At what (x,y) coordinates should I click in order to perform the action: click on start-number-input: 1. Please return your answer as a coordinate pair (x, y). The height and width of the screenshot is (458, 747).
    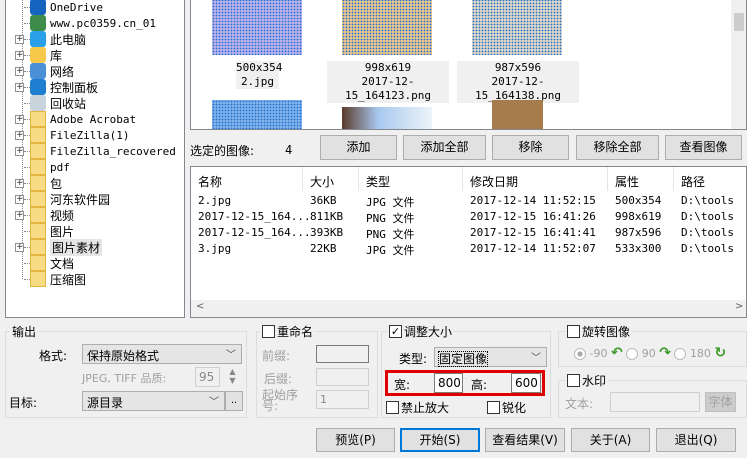
    Looking at the image, I should click on (342, 399).